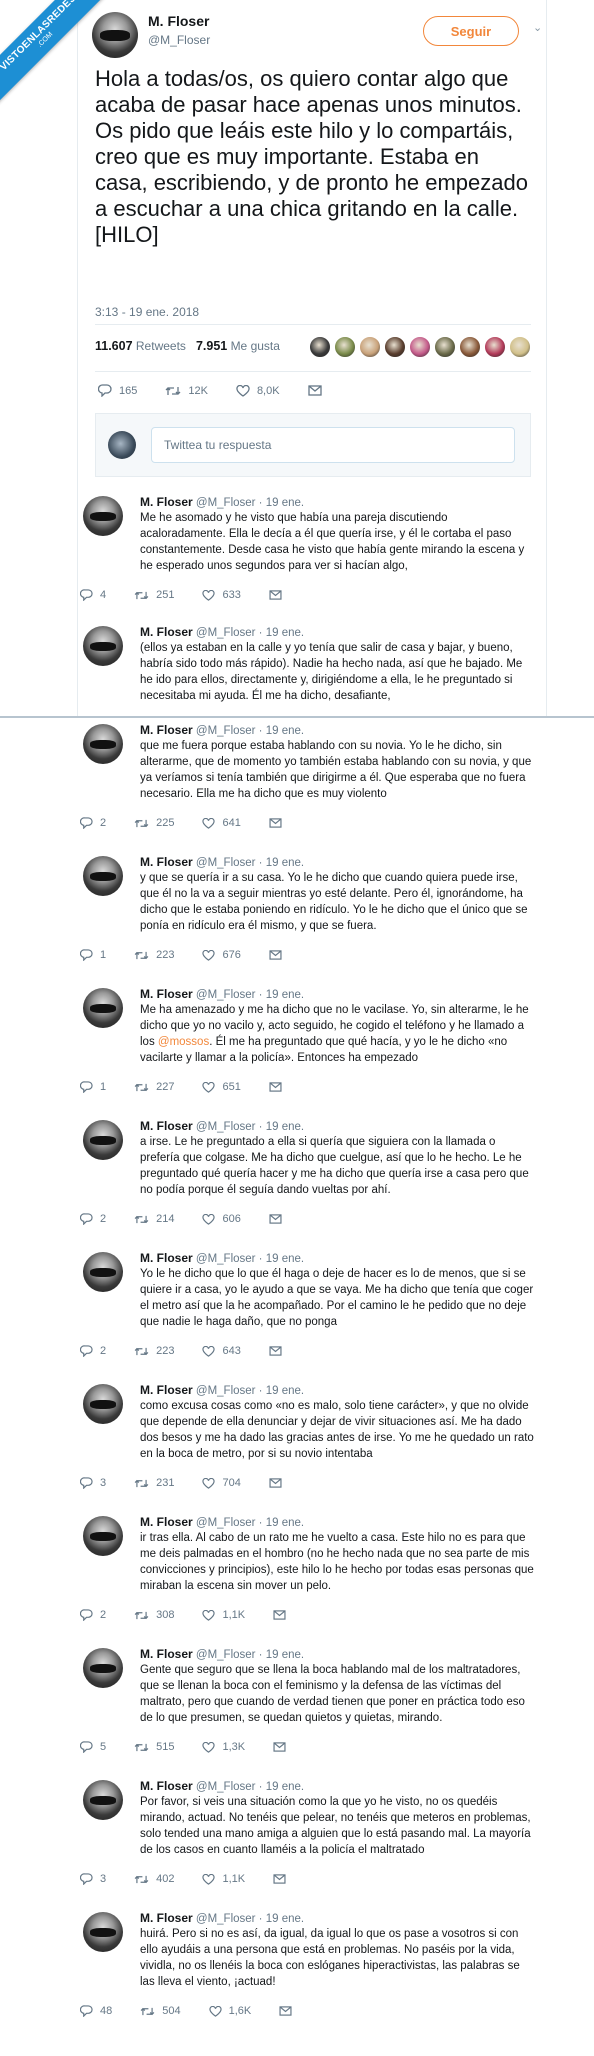  Describe the element at coordinates (161, 346) in the screenshot. I see `retweet-label: Retweets` at that location.